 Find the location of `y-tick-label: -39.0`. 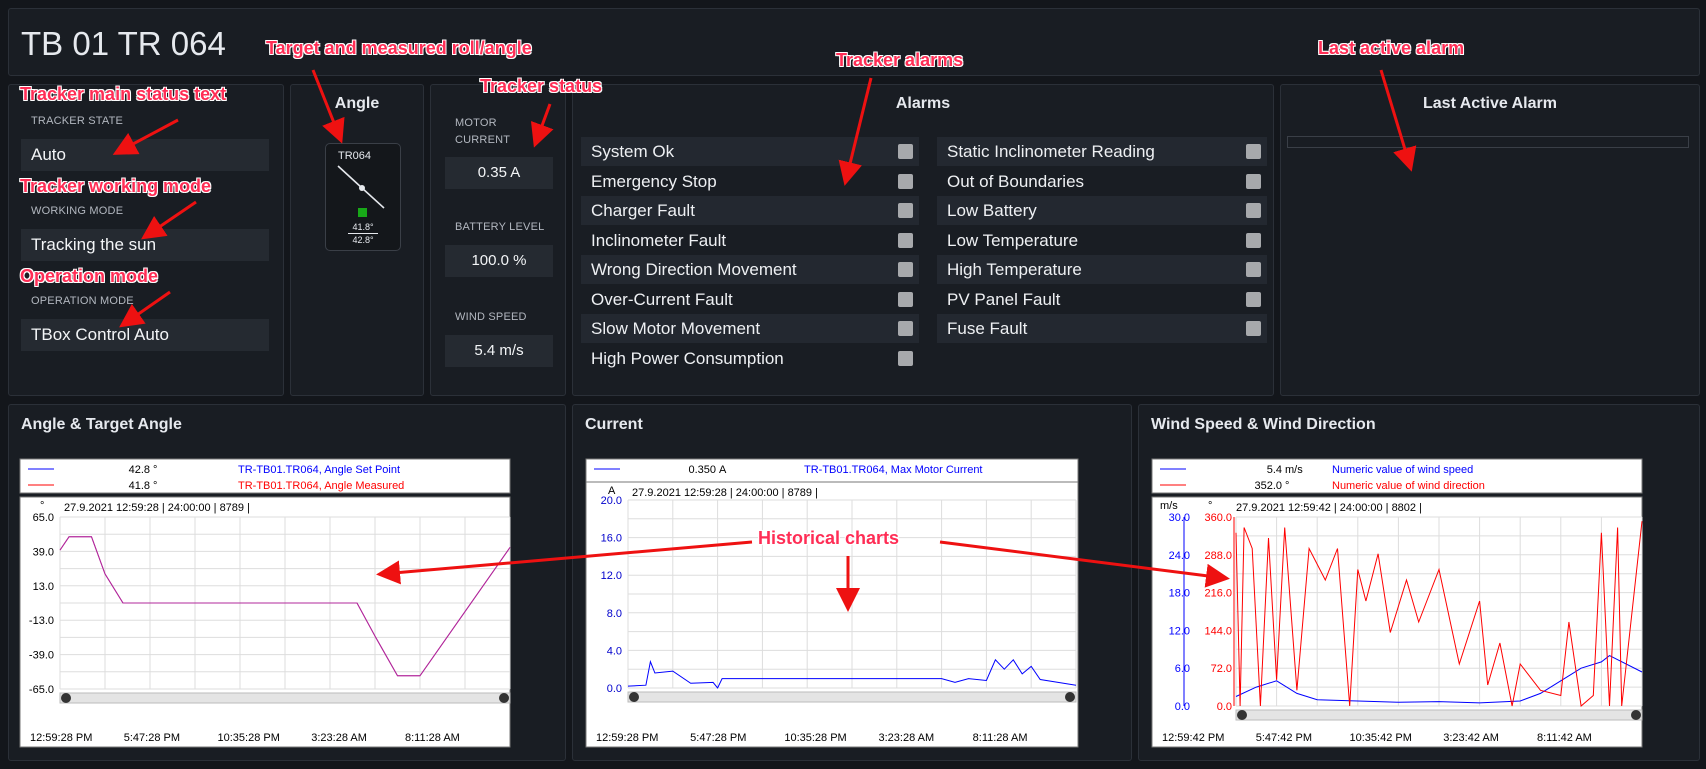

y-tick-label: -39.0 is located at coordinates (41, 656).